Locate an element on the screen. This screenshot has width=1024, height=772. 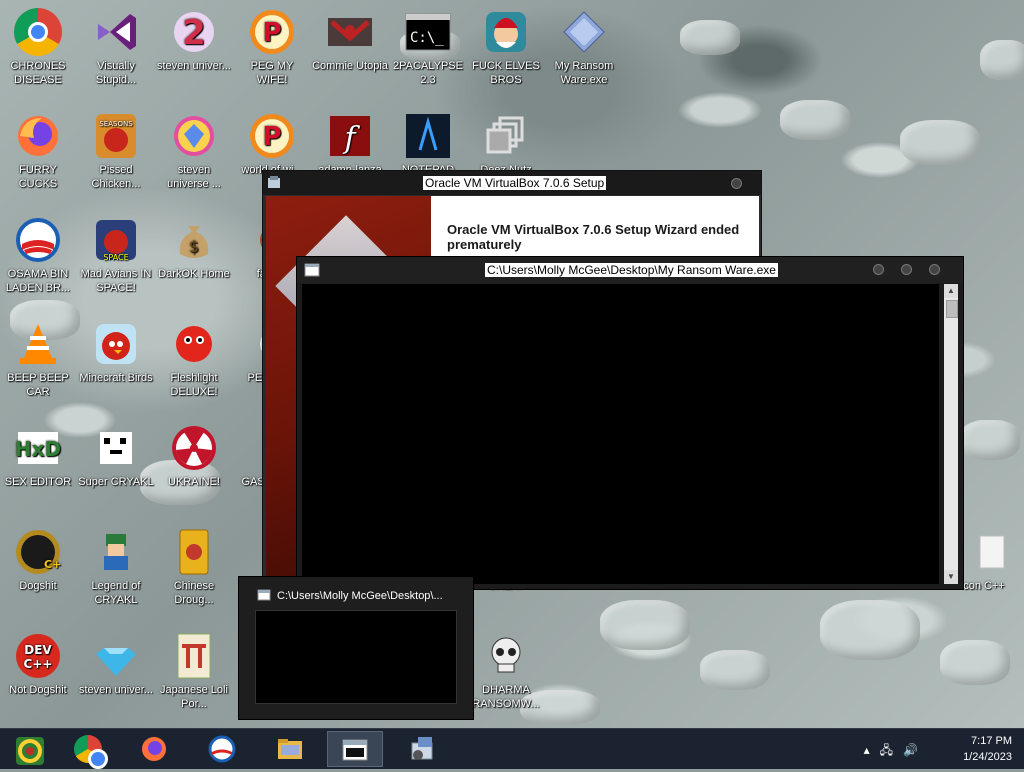
steven-universe-gem-icon is located at coordinates (194, 136).